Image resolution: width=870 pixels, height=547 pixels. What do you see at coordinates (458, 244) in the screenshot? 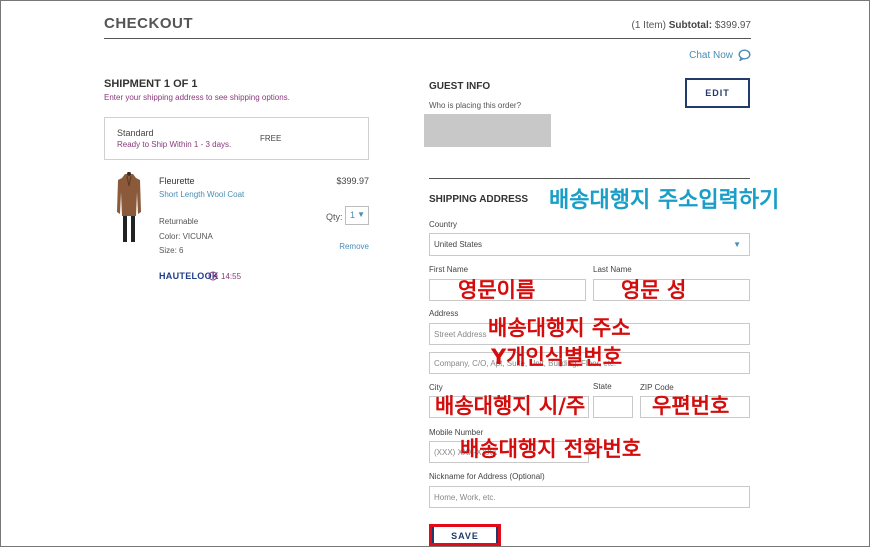
I see `country-value: United States` at bounding box center [458, 244].